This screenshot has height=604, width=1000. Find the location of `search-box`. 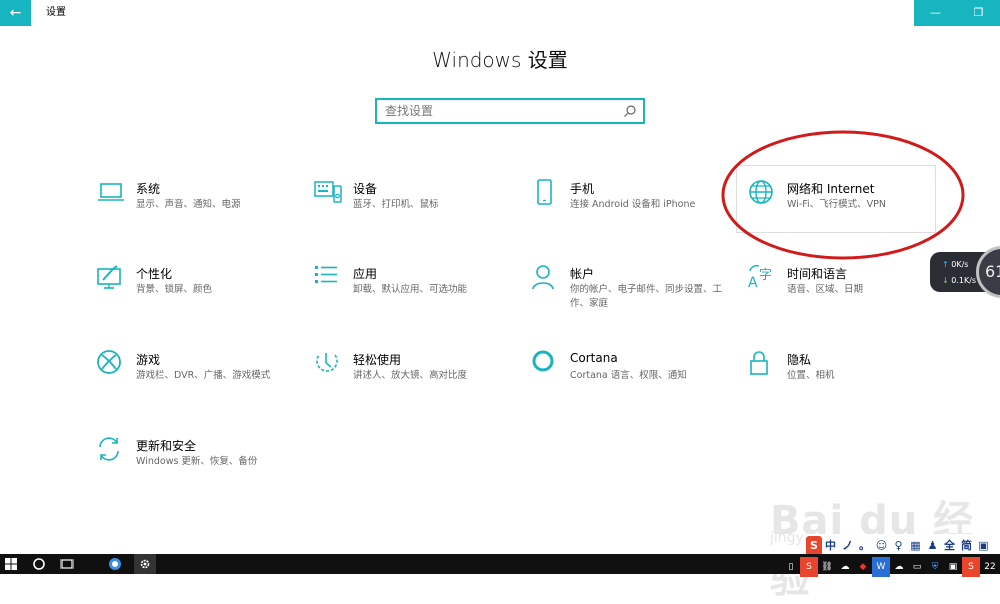

search-box is located at coordinates (510, 111).